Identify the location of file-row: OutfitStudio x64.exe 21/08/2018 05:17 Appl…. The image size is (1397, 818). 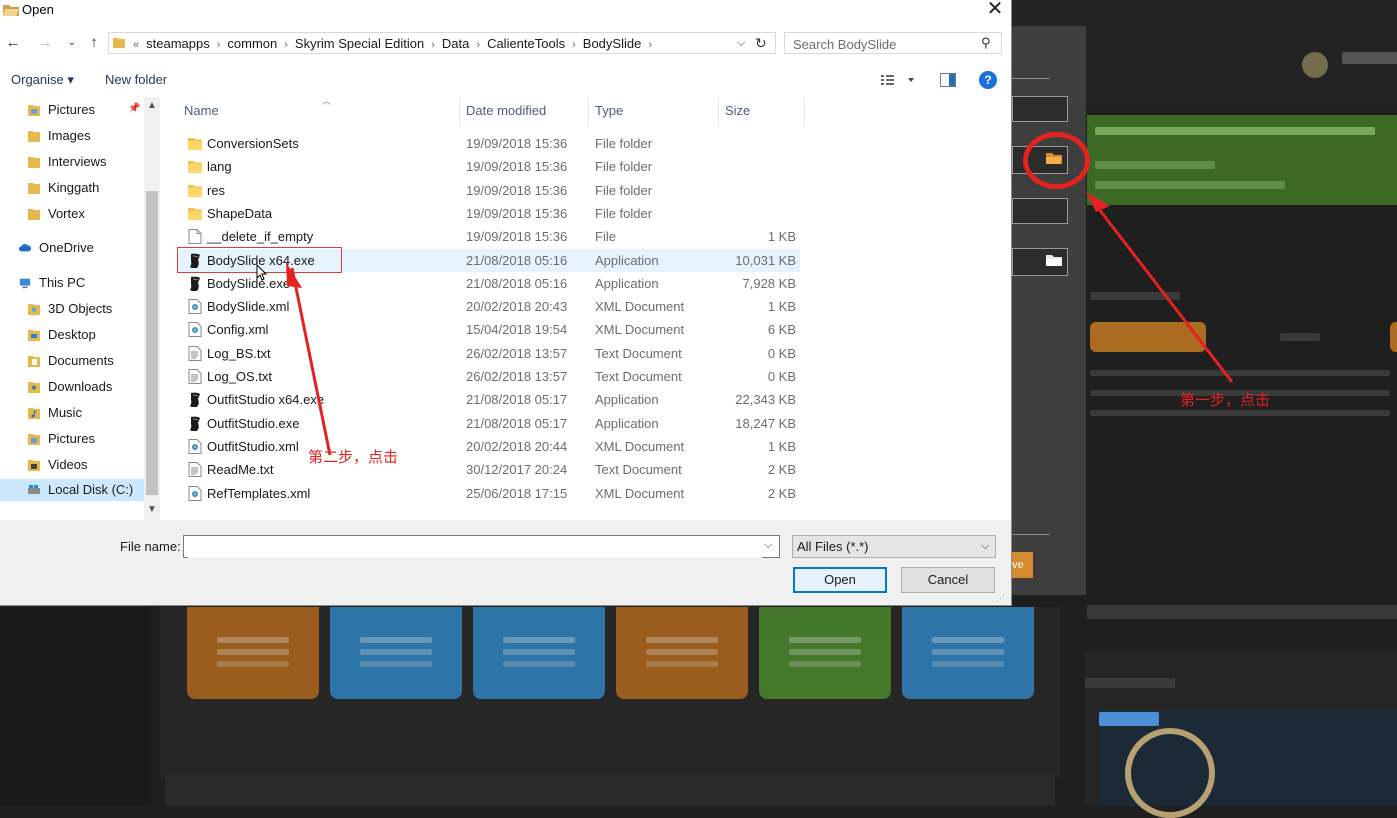
(489, 399).